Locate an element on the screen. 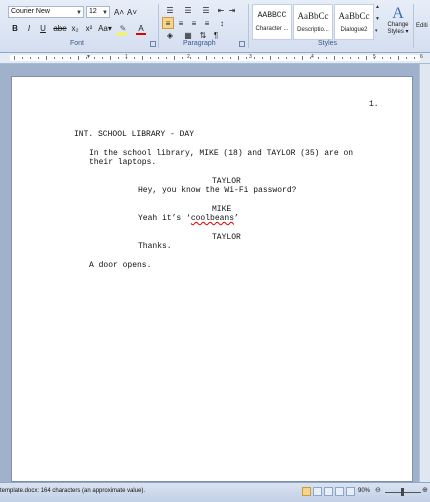 This screenshot has height=502, width=430. change-case-button: Aa▾ is located at coordinates (105, 28).